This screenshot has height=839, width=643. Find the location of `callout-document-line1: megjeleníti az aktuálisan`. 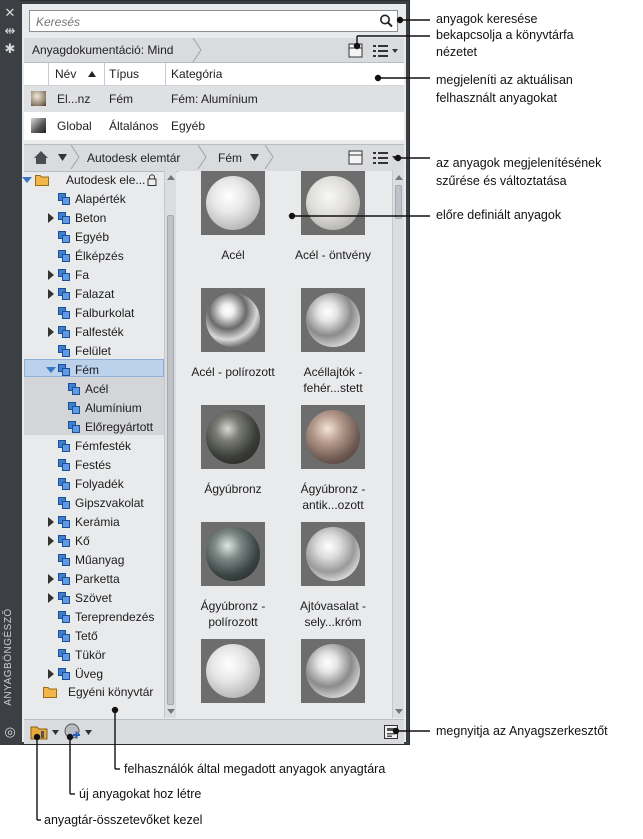

callout-document-line1: megjeleníti az aktuálisan is located at coordinates (504, 80).